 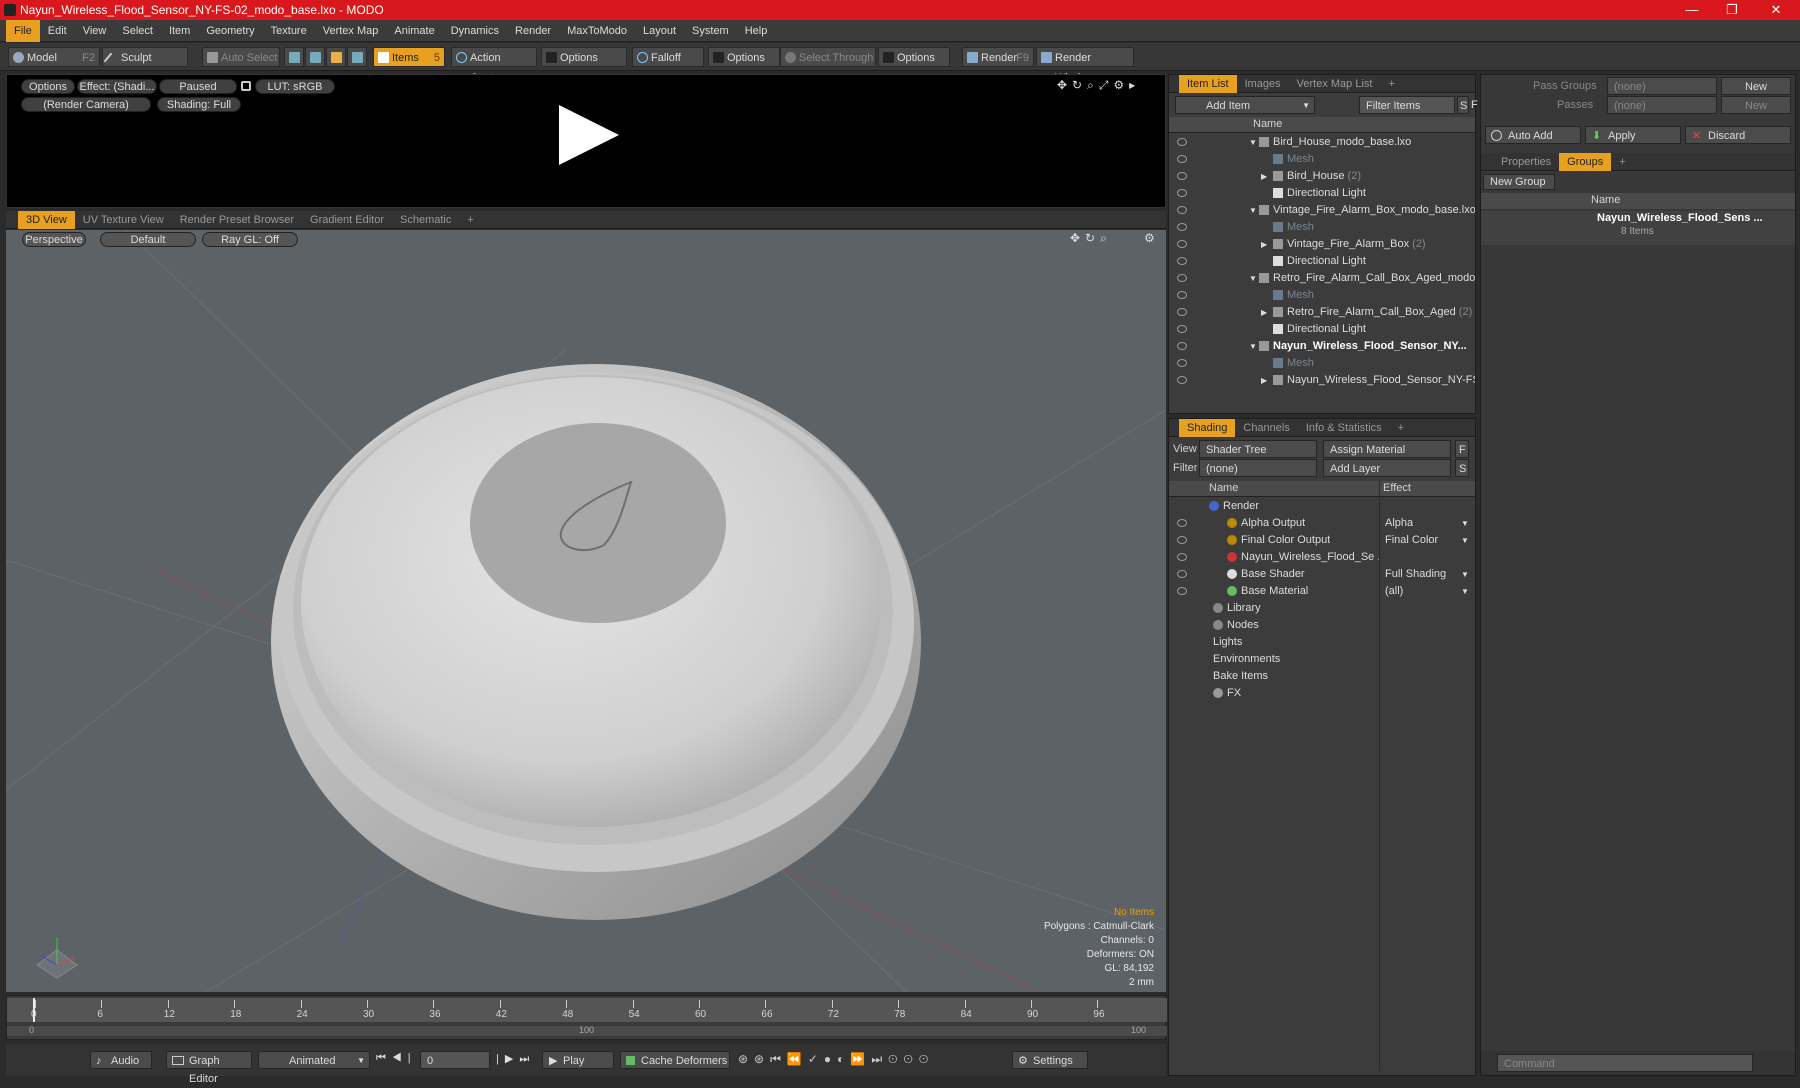 I want to click on item-list-row: ▼ Bird_House_modo_base.lxo, so click(x=1322, y=142).